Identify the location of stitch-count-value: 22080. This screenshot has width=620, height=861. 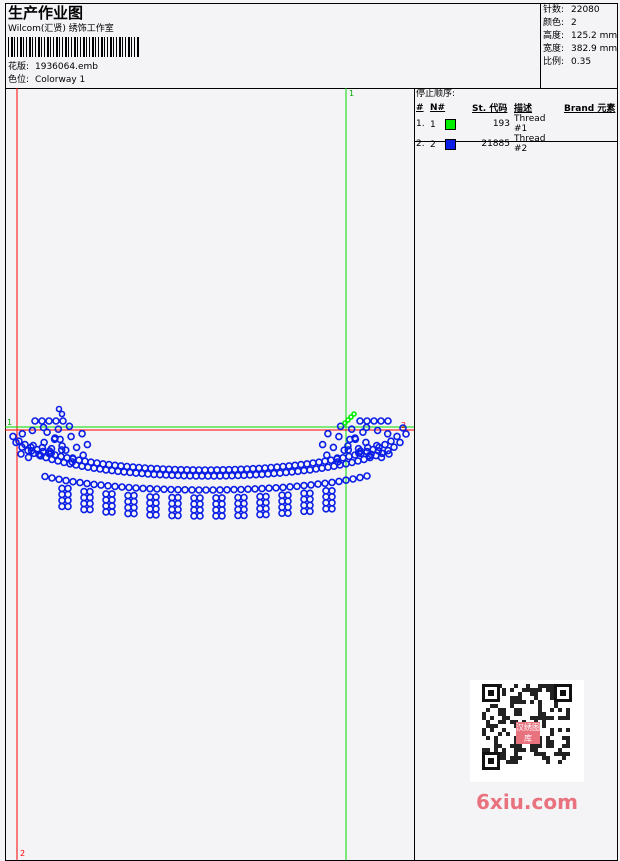
(585, 10).